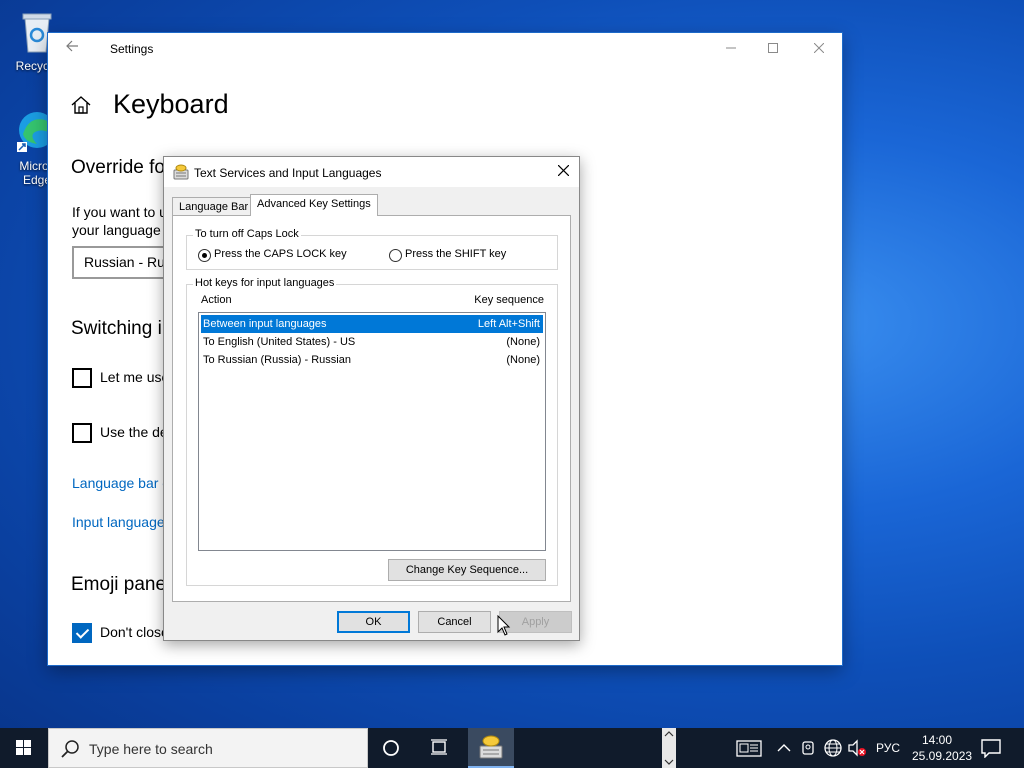 The image size is (1024, 768). Describe the element at coordinates (445, 49) in the screenshot. I see `settings-titlebar: Settings` at that location.